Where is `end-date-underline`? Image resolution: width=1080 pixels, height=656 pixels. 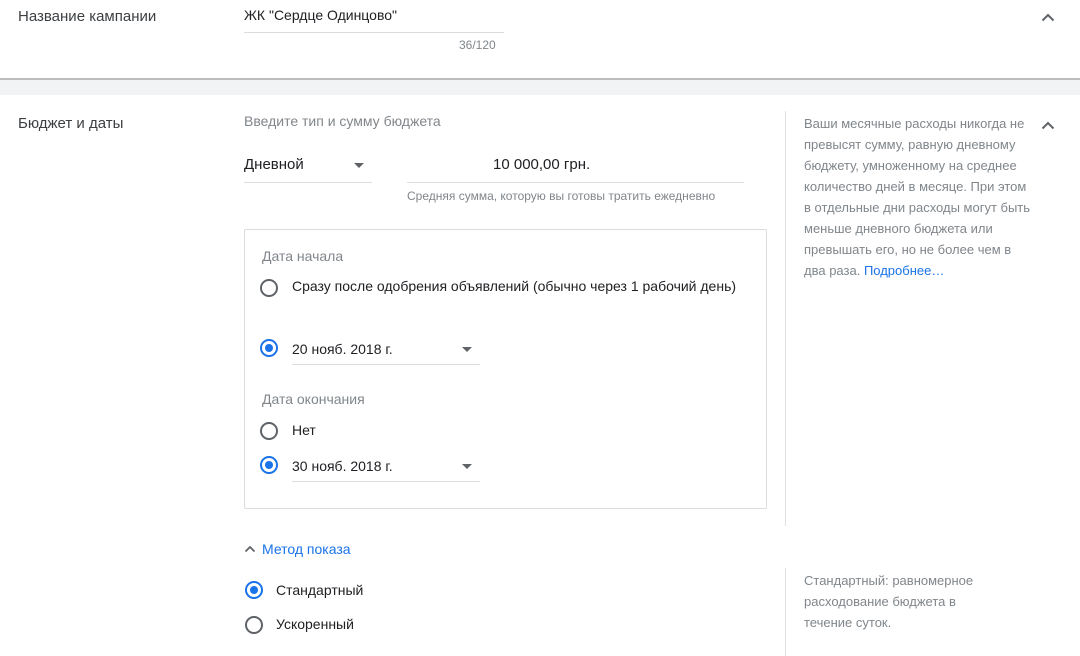
end-date-underline is located at coordinates (386, 481).